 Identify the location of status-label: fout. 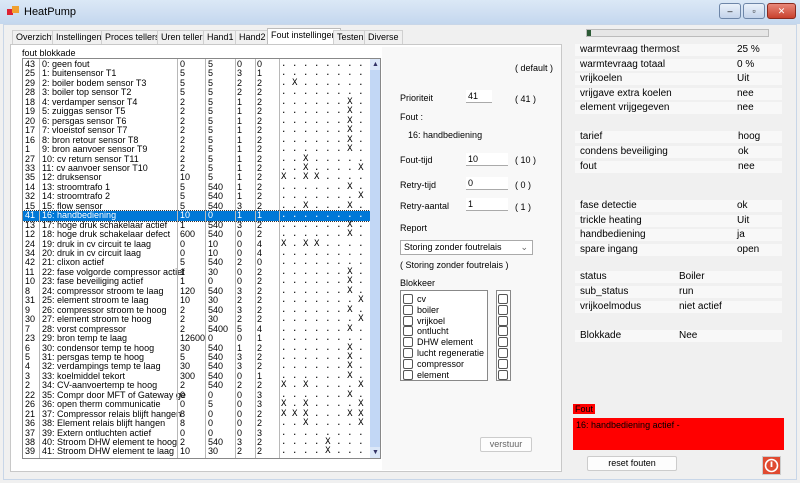
(588, 166).